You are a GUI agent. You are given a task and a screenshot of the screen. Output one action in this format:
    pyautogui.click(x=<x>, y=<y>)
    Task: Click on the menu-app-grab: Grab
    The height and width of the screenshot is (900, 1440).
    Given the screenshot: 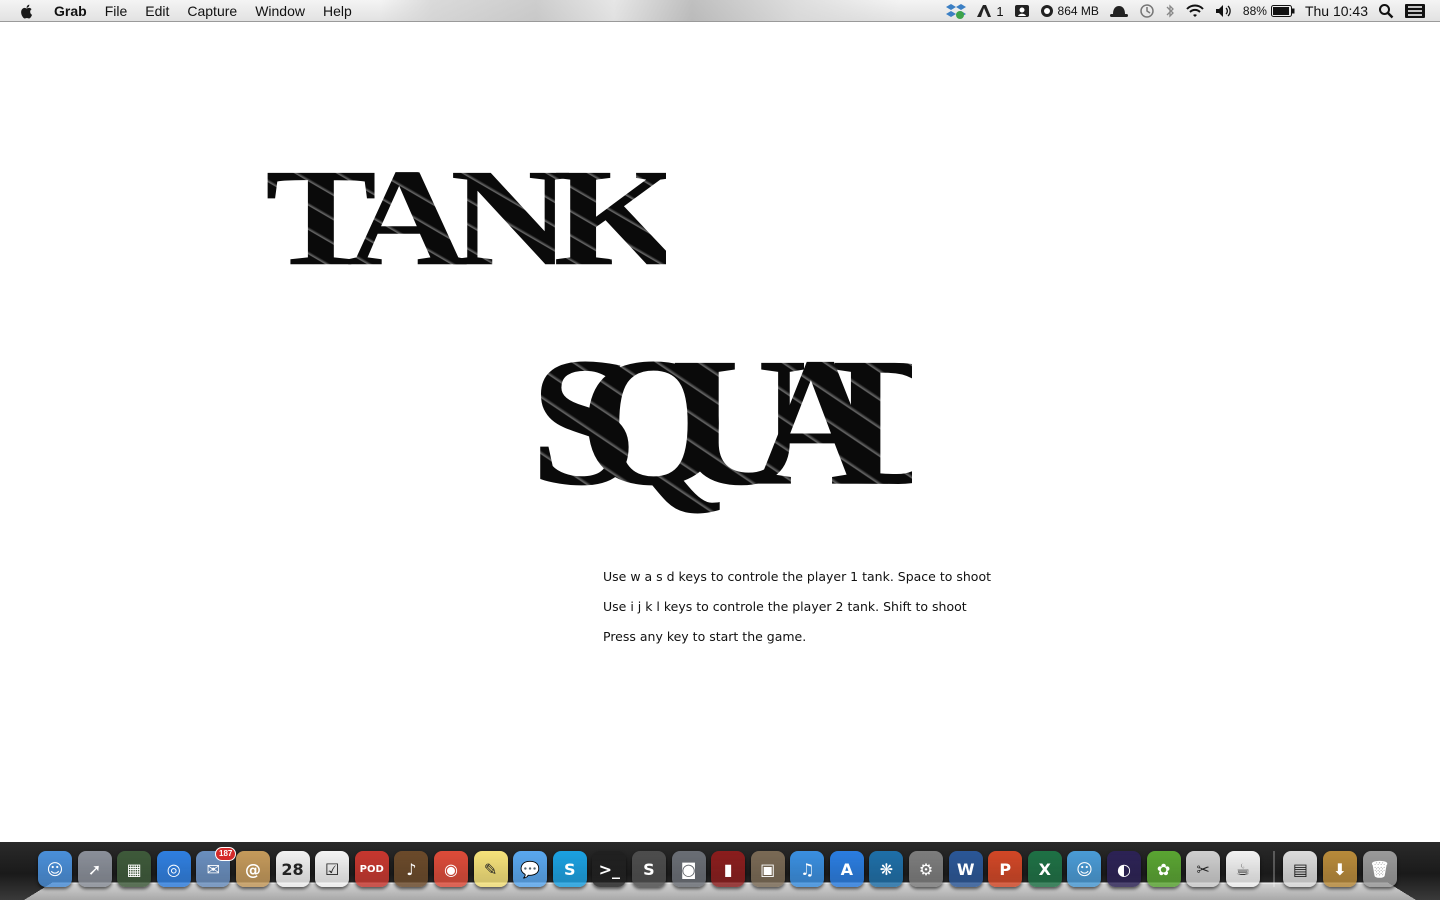 What is the action you would take?
    pyautogui.click(x=70, y=11)
    